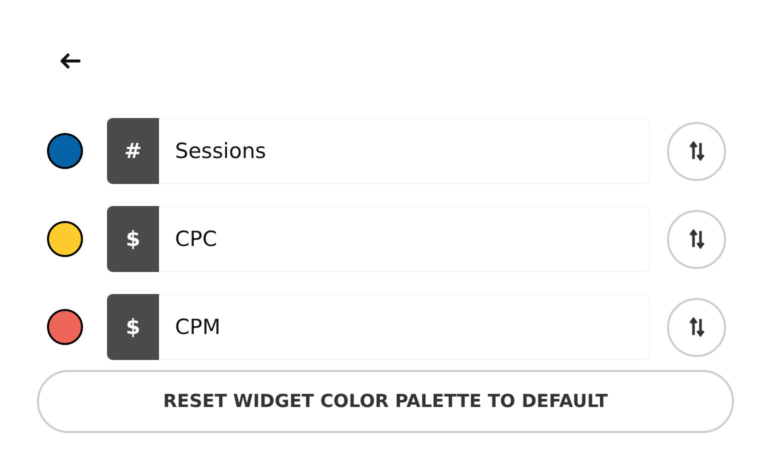  Describe the element at coordinates (70, 61) in the screenshot. I see `back-arrow-icon` at that location.